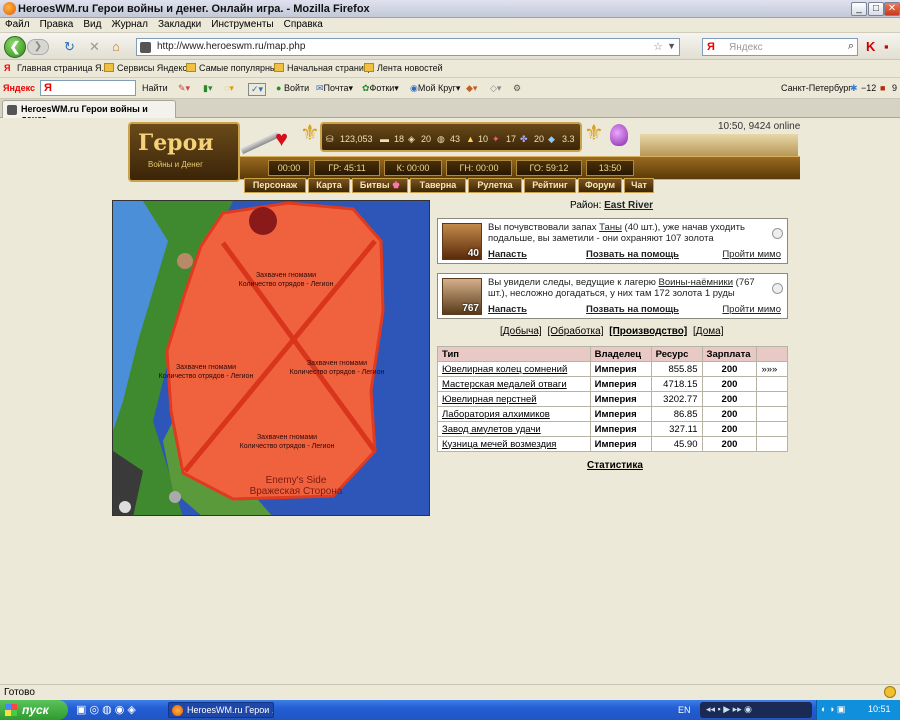  What do you see at coordinates (207, 88) in the screenshot?
I see `chart-icon: ▮▾` at bounding box center [207, 88].